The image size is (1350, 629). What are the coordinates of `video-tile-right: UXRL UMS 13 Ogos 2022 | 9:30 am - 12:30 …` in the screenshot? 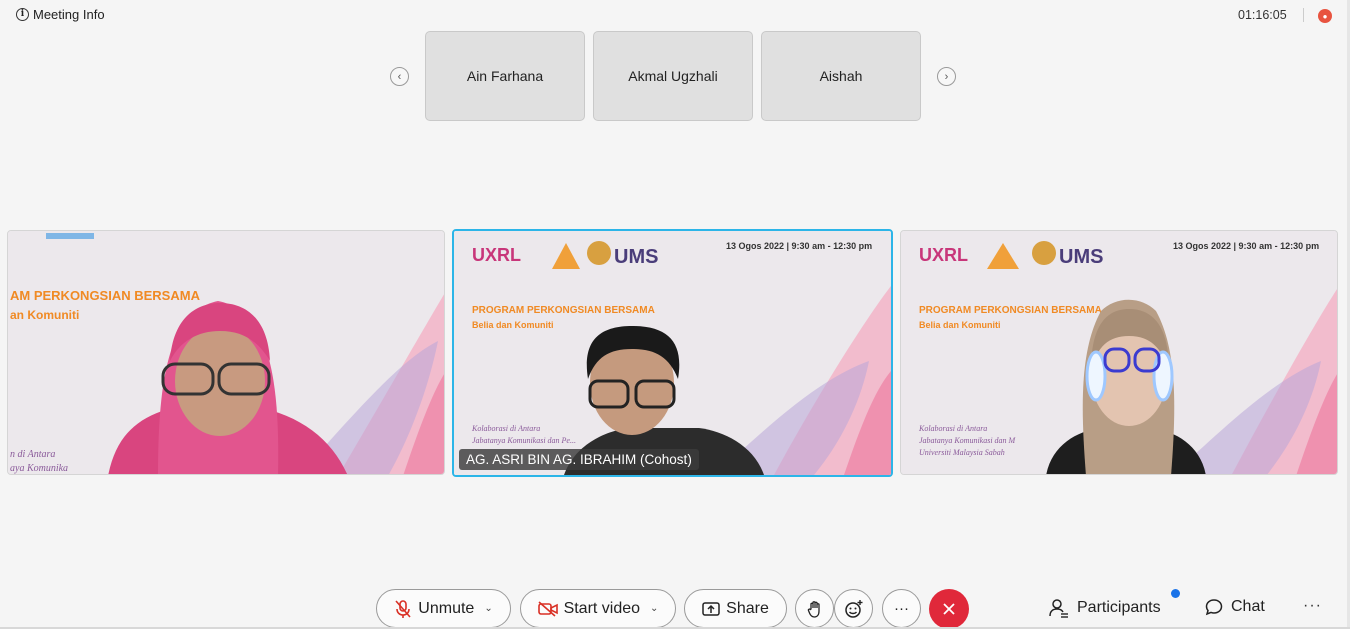 It's located at (1119, 352).